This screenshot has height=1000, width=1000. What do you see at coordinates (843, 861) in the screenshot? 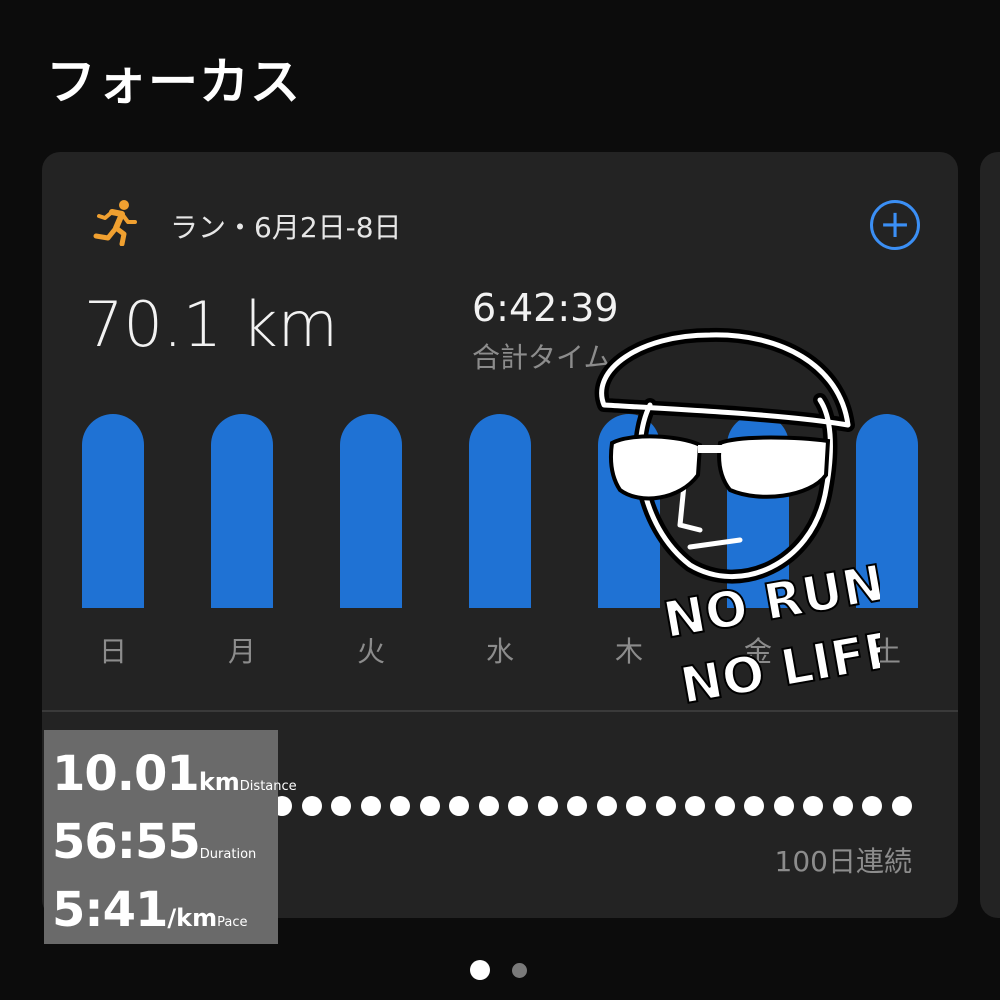
I see `streak-label: 100日連続` at bounding box center [843, 861].